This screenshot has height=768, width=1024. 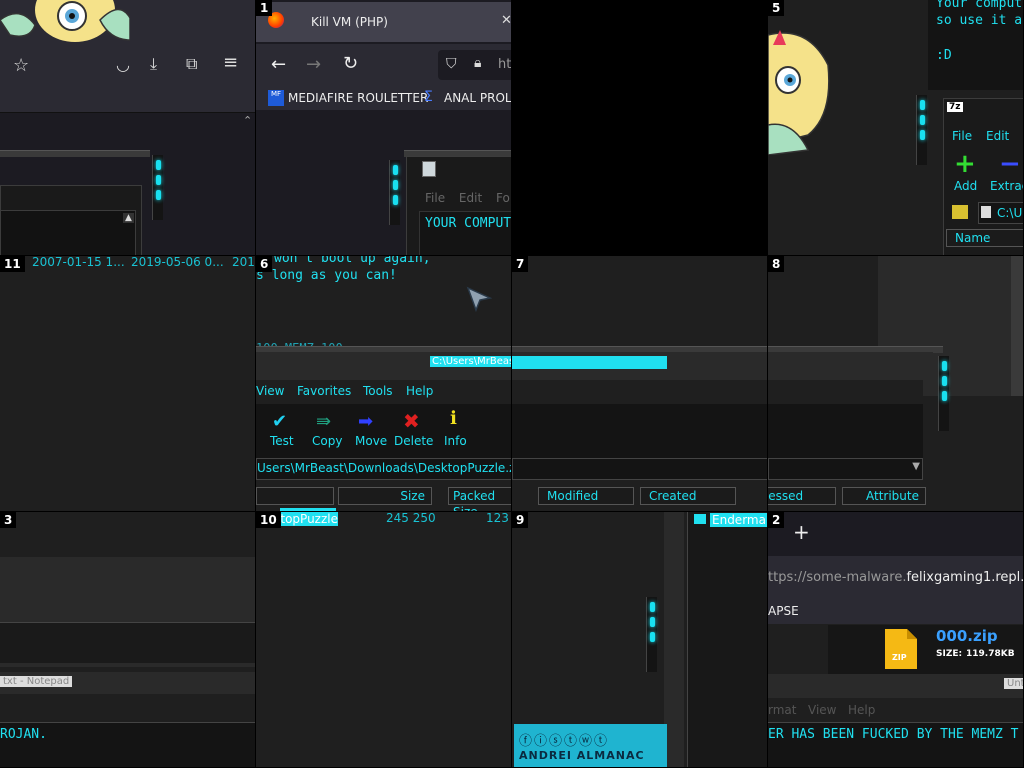 I want to click on path-field: C:\U, so click(x=1000, y=213).